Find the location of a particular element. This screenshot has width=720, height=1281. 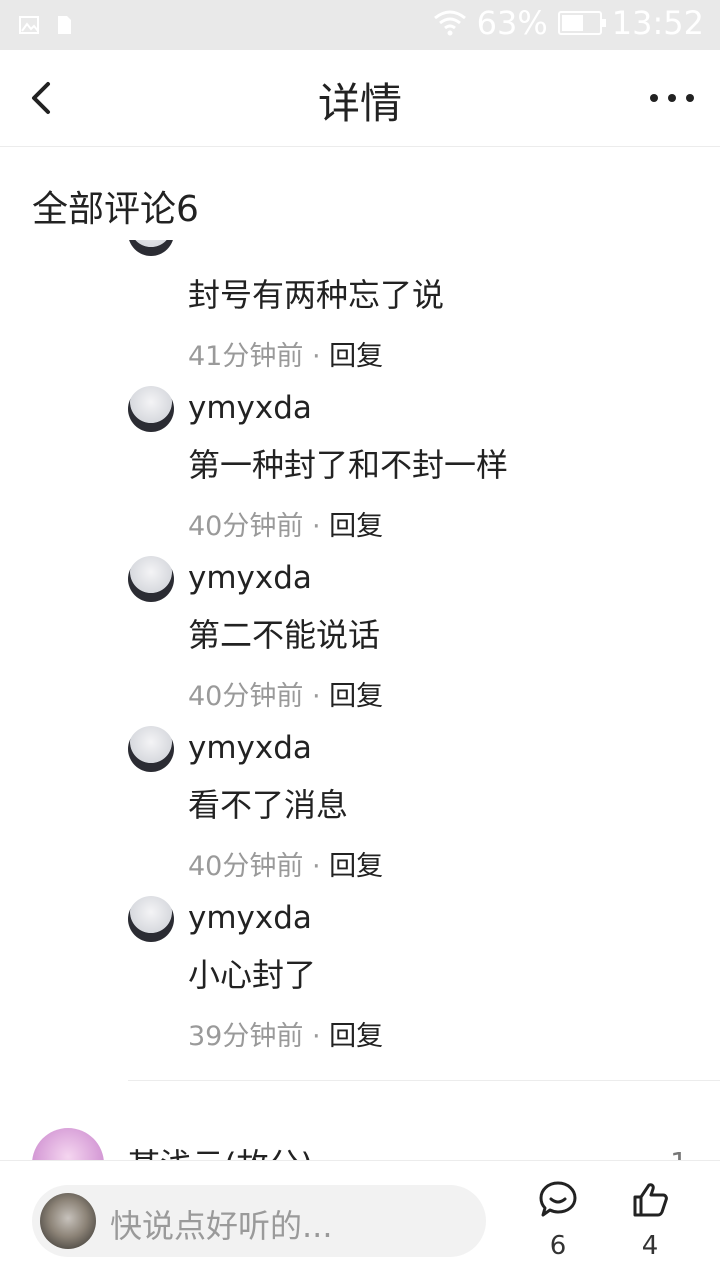

nav-bar: 详情 is located at coordinates (360, 98).